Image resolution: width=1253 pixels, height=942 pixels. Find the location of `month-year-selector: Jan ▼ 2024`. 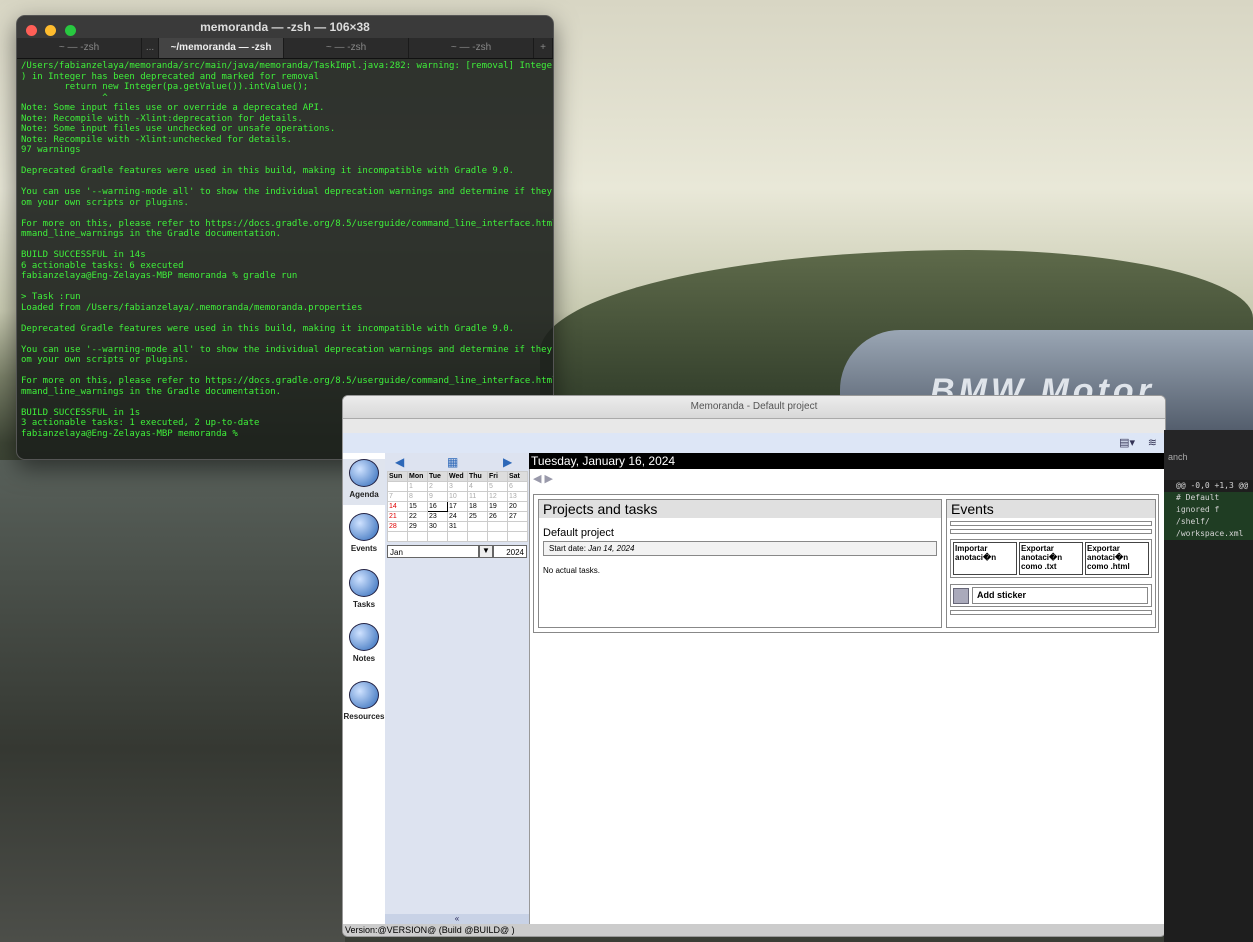

month-year-selector: Jan ▼ 2024 is located at coordinates (457, 551).